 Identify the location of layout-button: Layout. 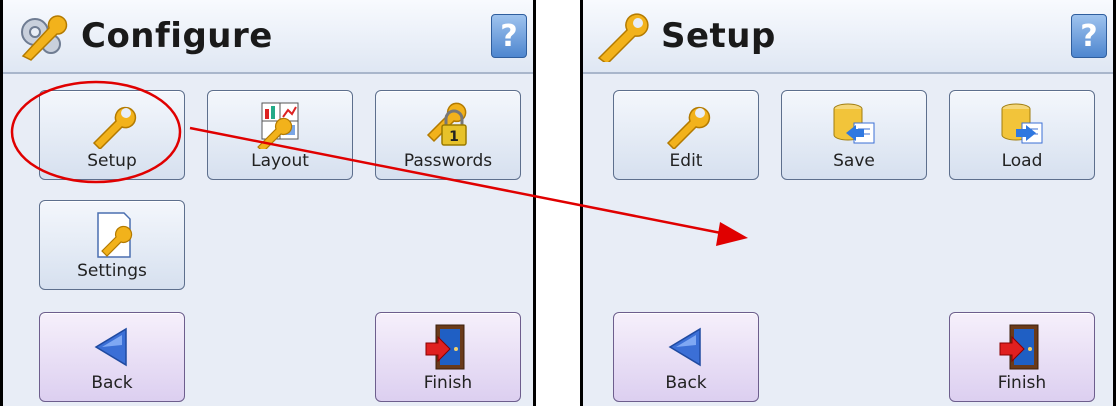
(280, 135).